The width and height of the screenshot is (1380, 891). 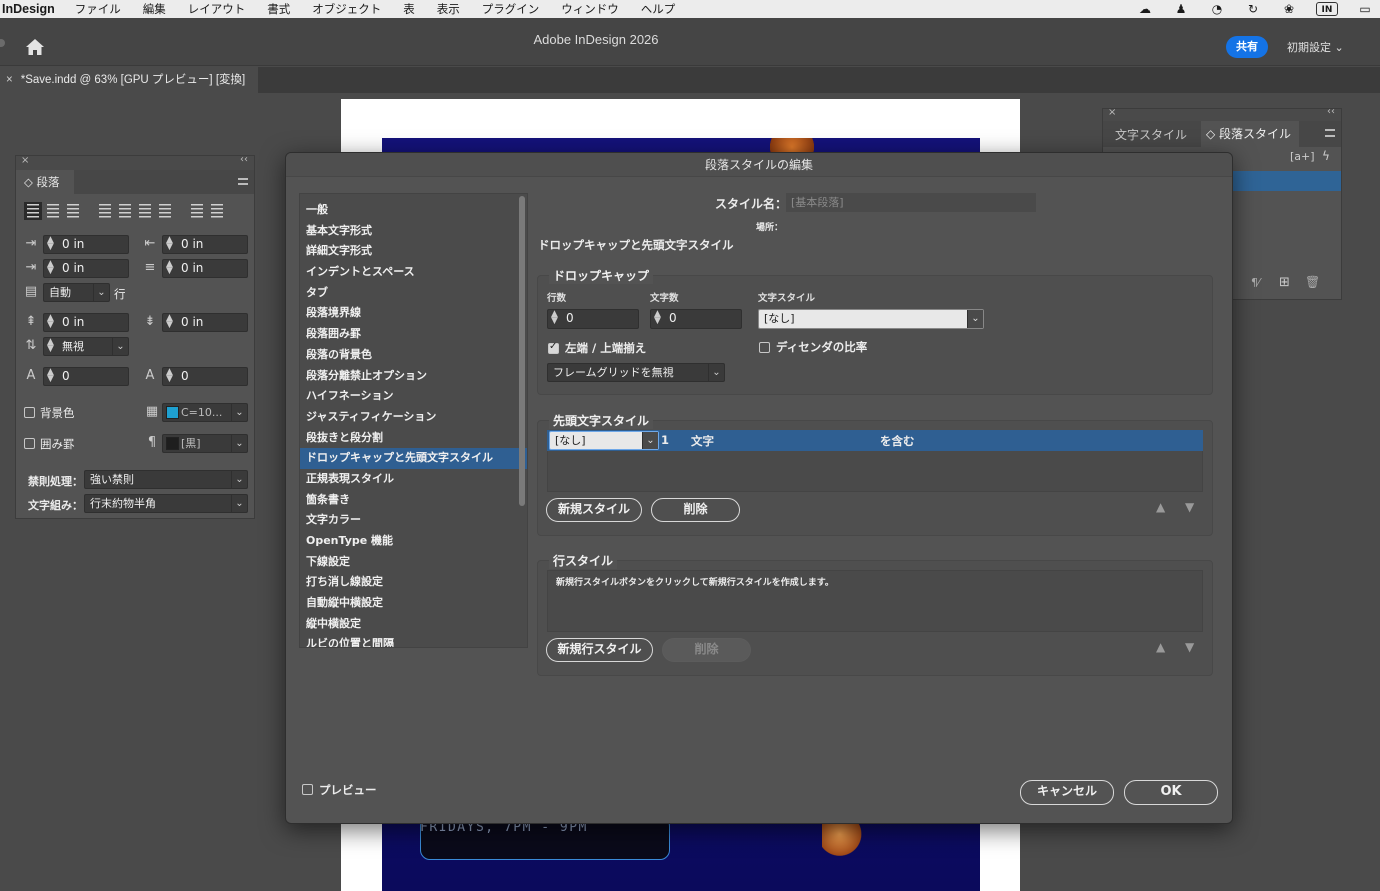 What do you see at coordinates (166, 479) in the screenshot?
I see `kinsoku-dropdown: 強い禁則 ⌄` at bounding box center [166, 479].